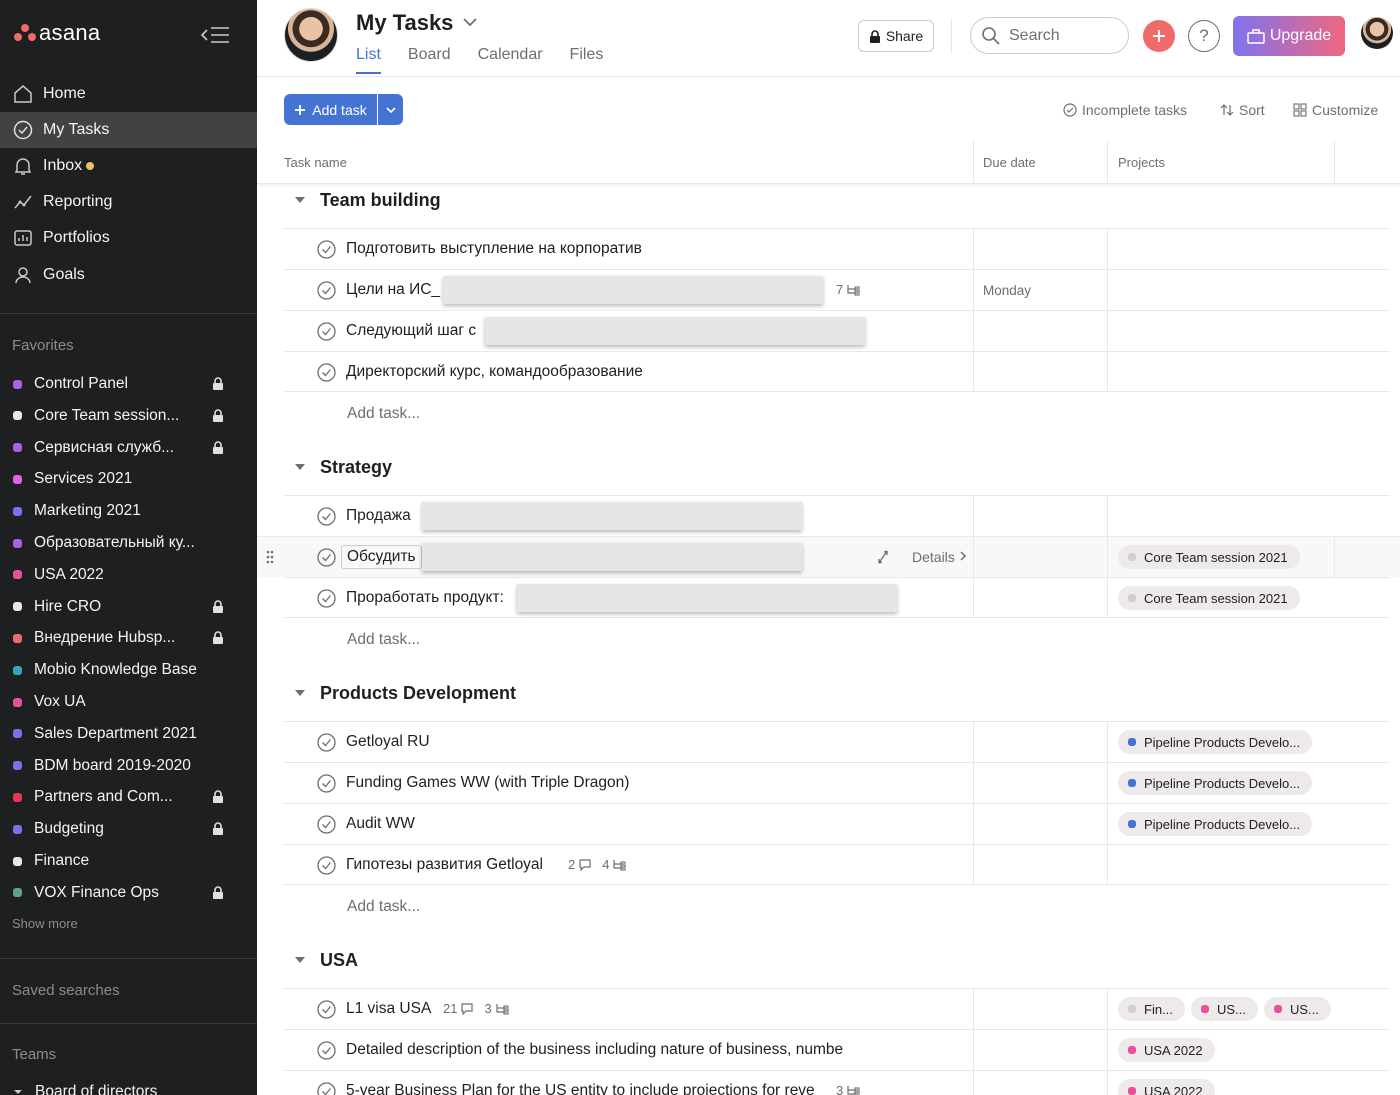 The width and height of the screenshot is (1400, 1095). What do you see at coordinates (270, 557) in the screenshot?
I see `drag-handle-icon` at bounding box center [270, 557].